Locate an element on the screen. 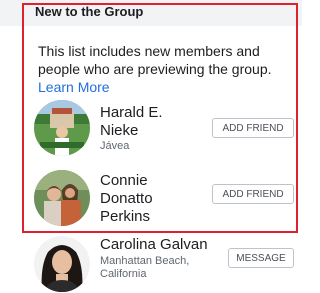 Image resolution: width=320 pixels, height=293 pixels. member-name: Connie Donatto Perkins is located at coordinates (150, 199).